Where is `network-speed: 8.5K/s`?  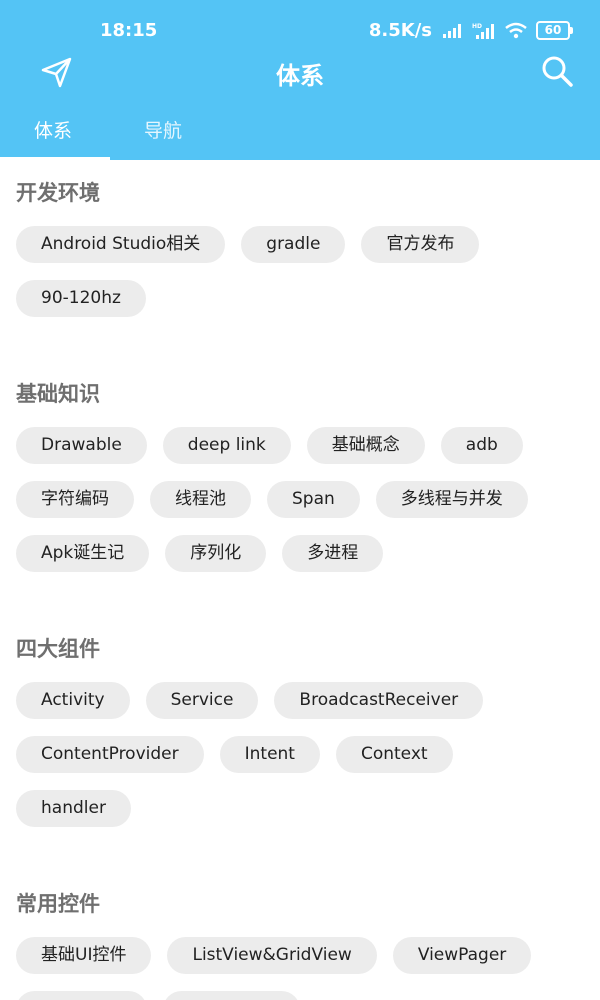 network-speed: 8.5K/s is located at coordinates (400, 30).